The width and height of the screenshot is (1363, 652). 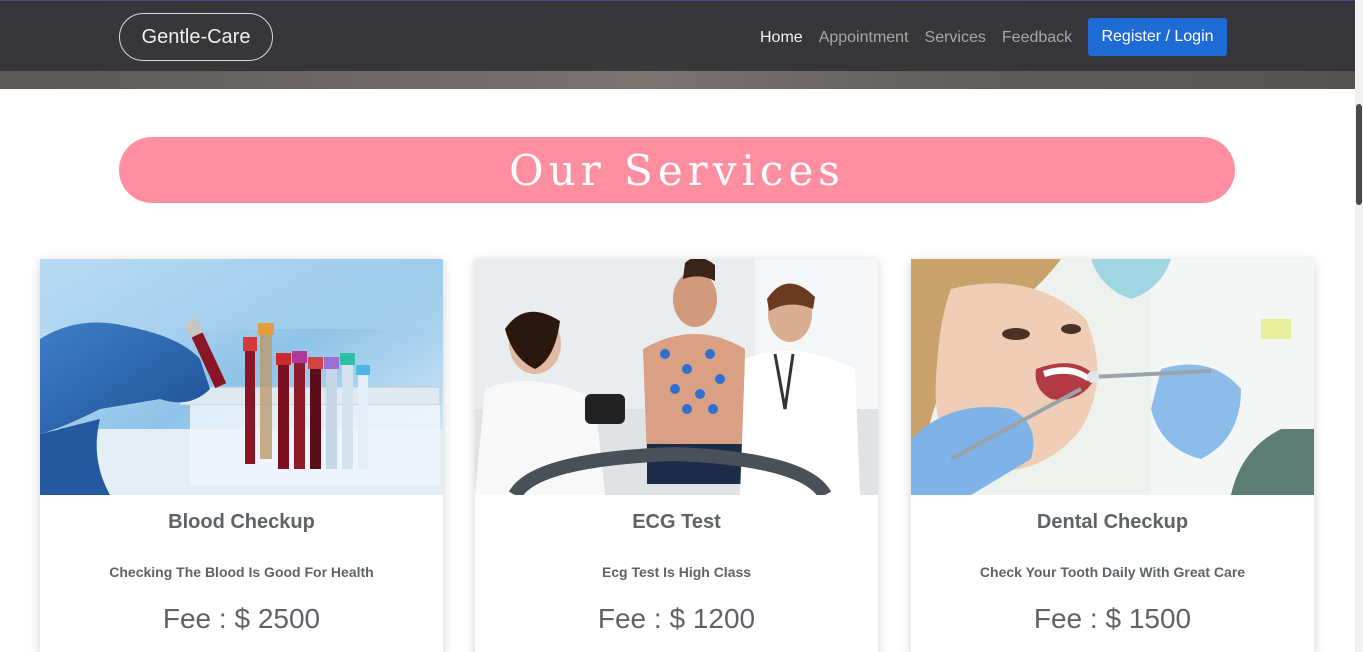 I want to click on card-fee: Fee : $ 1500, so click(x=1112, y=618).